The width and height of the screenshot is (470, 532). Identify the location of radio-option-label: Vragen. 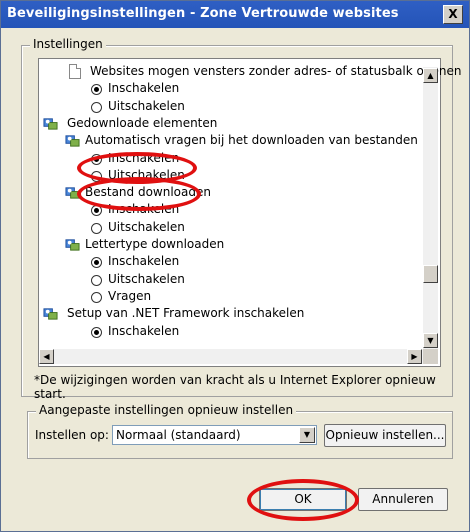
(129, 296).